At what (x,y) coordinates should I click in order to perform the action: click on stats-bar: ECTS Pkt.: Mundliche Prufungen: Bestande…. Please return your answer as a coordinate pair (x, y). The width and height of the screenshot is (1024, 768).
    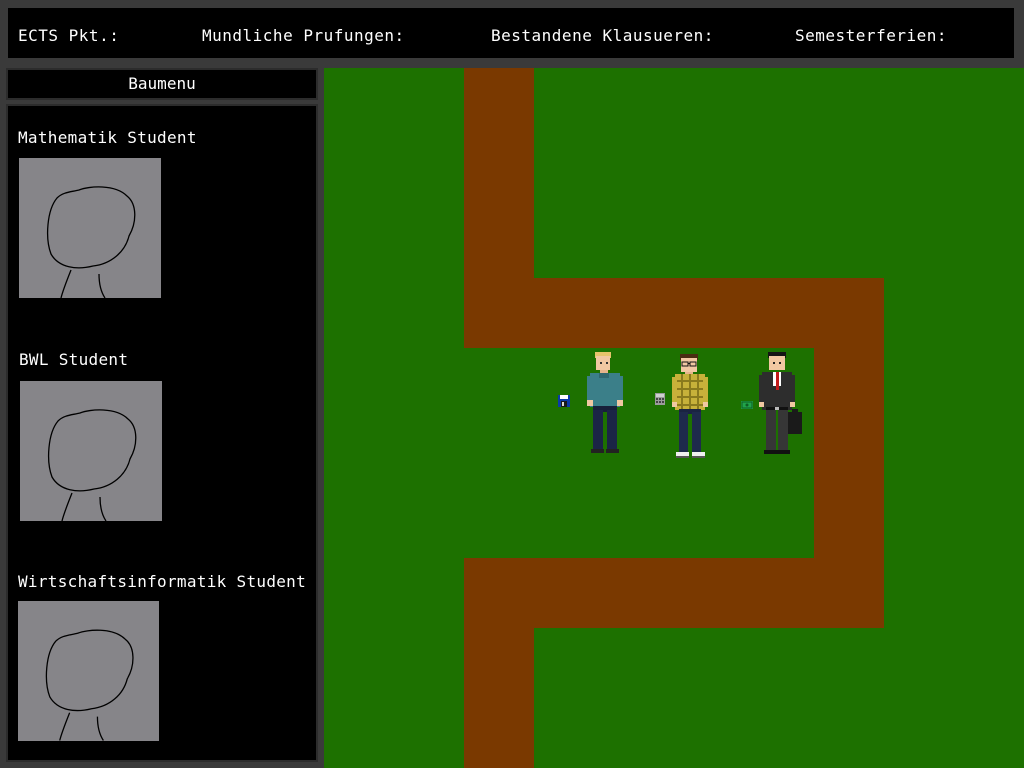
    Looking at the image, I should click on (511, 33).